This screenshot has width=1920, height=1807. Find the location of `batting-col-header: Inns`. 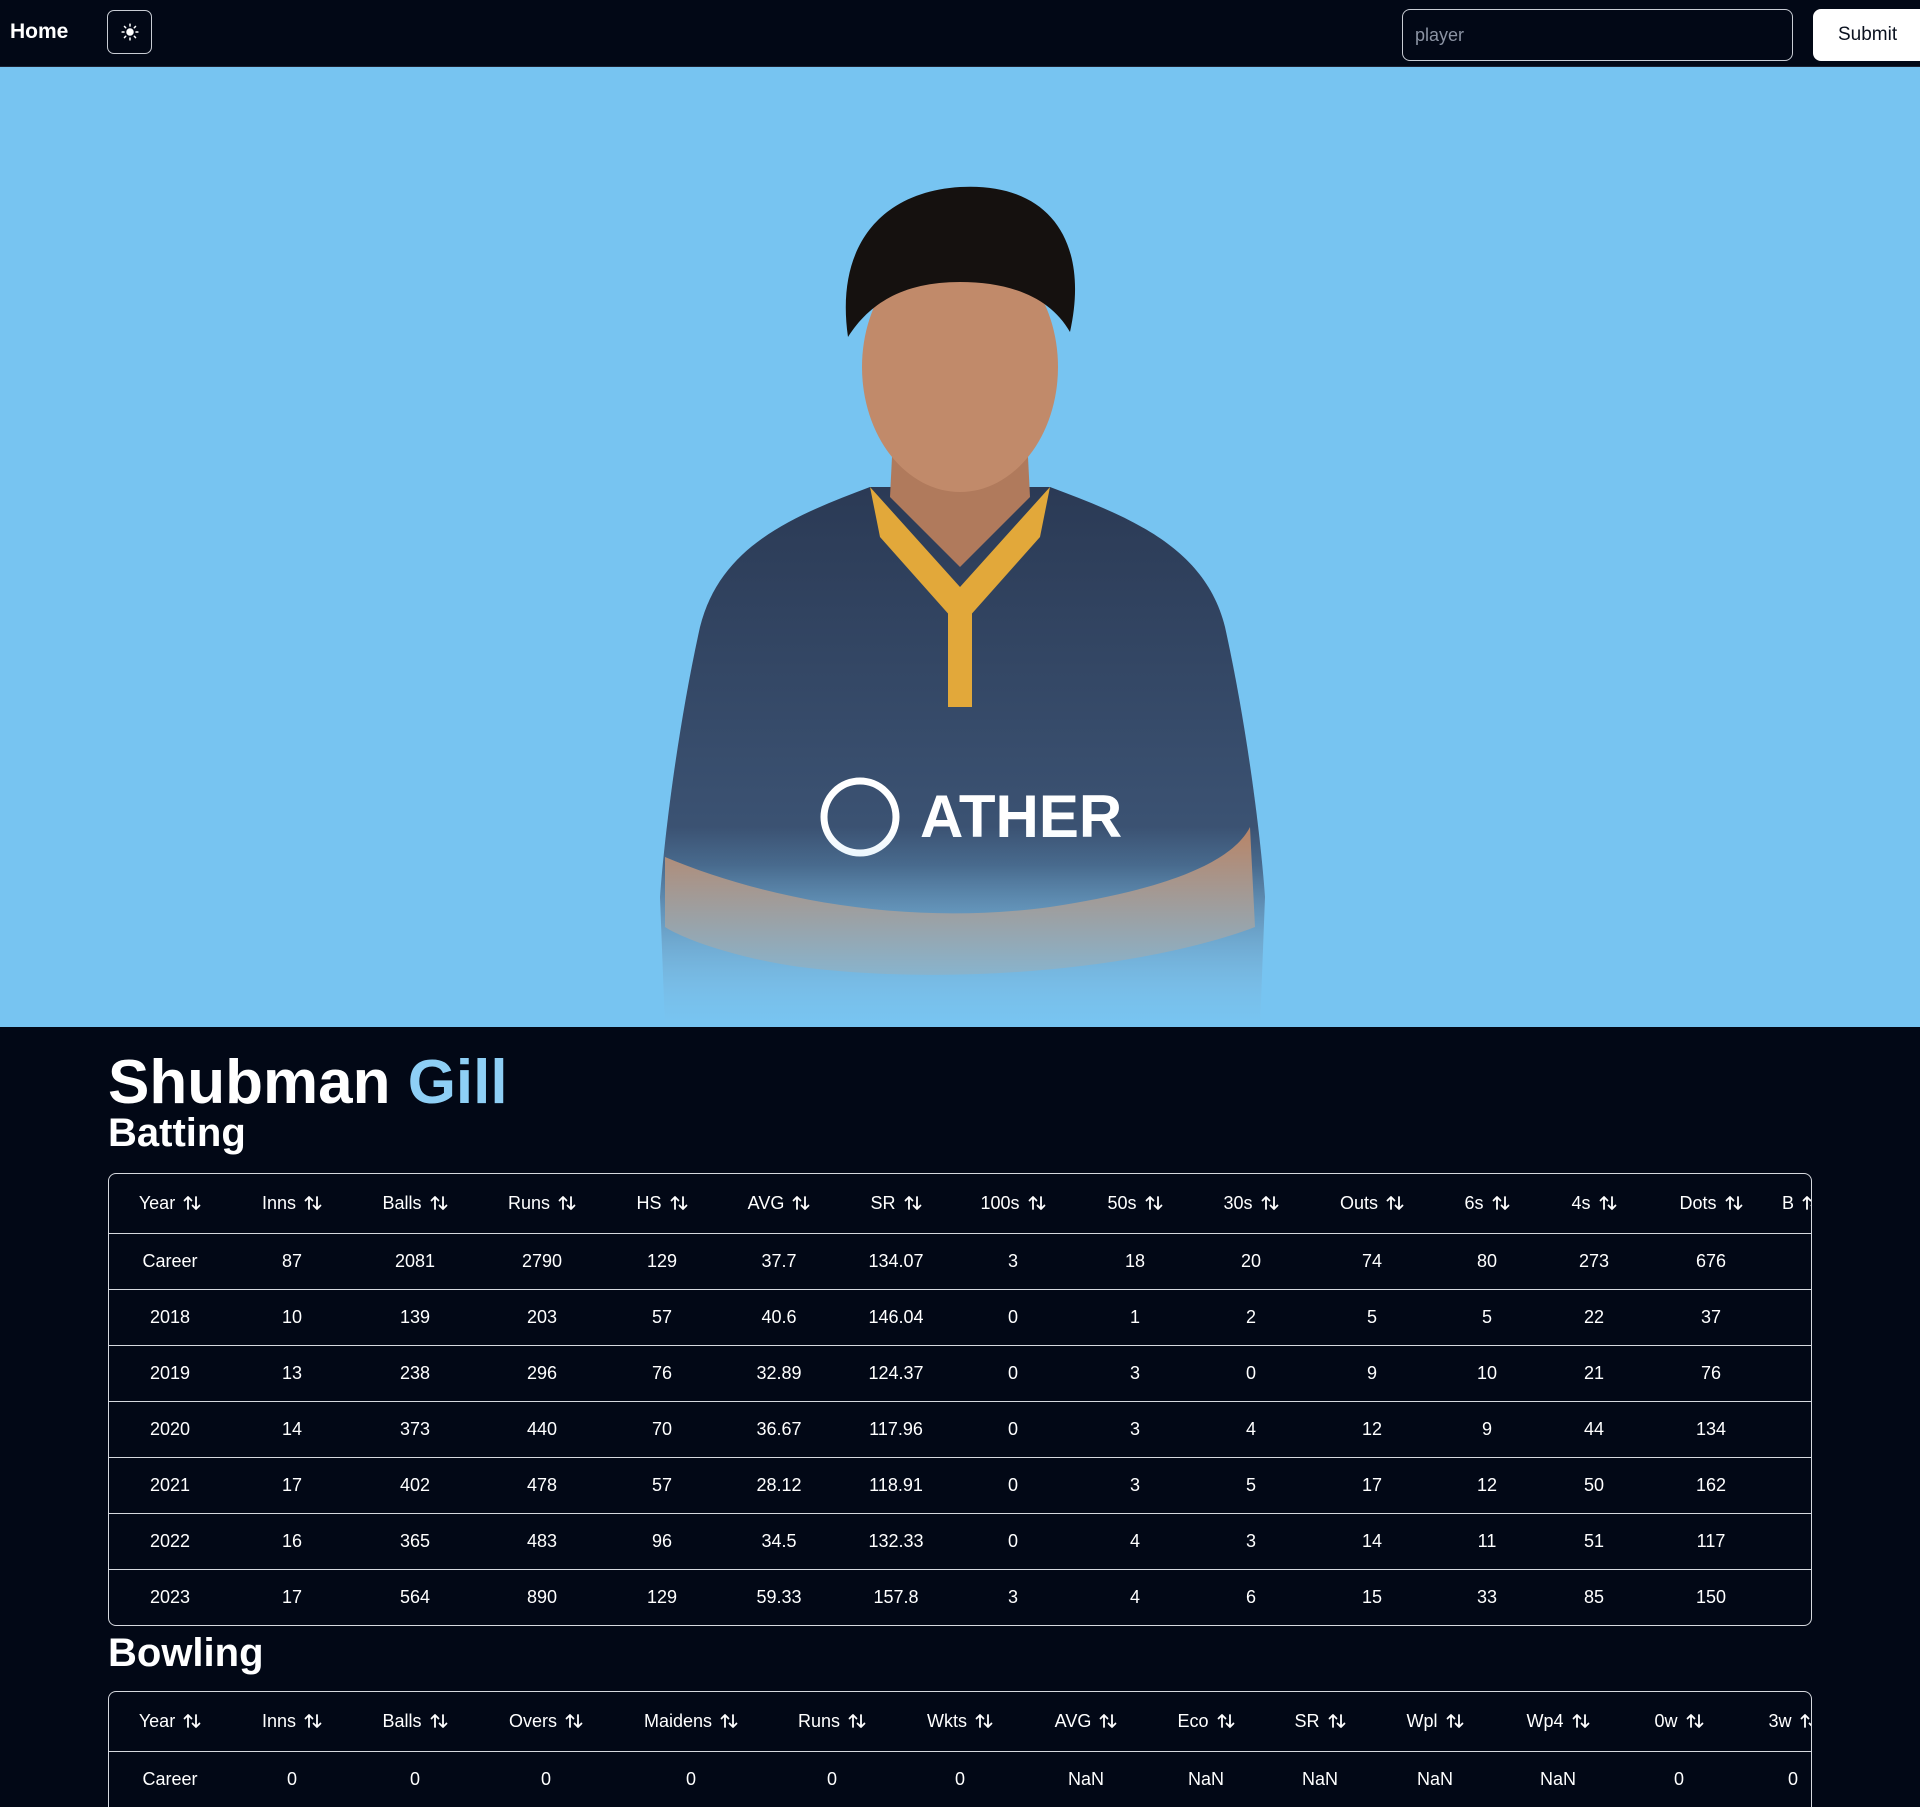

batting-col-header: Inns is located at coordinates (292, 1203).